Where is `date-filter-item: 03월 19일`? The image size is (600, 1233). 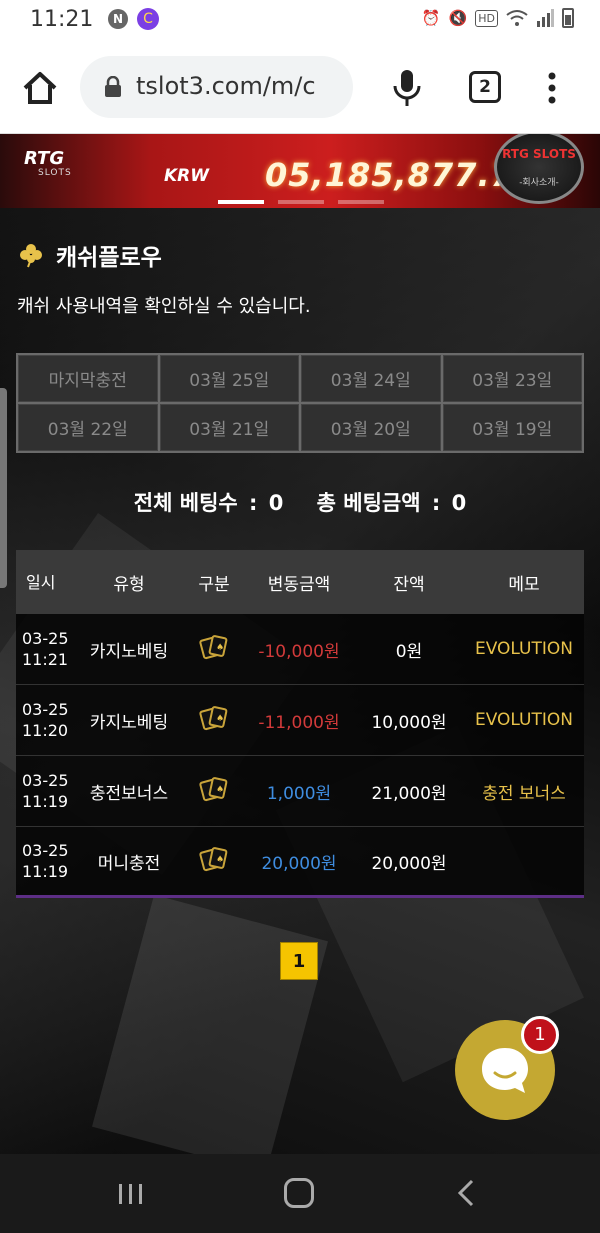
date-filter-item: 03월 19일 is located at coordinates (512, 427).